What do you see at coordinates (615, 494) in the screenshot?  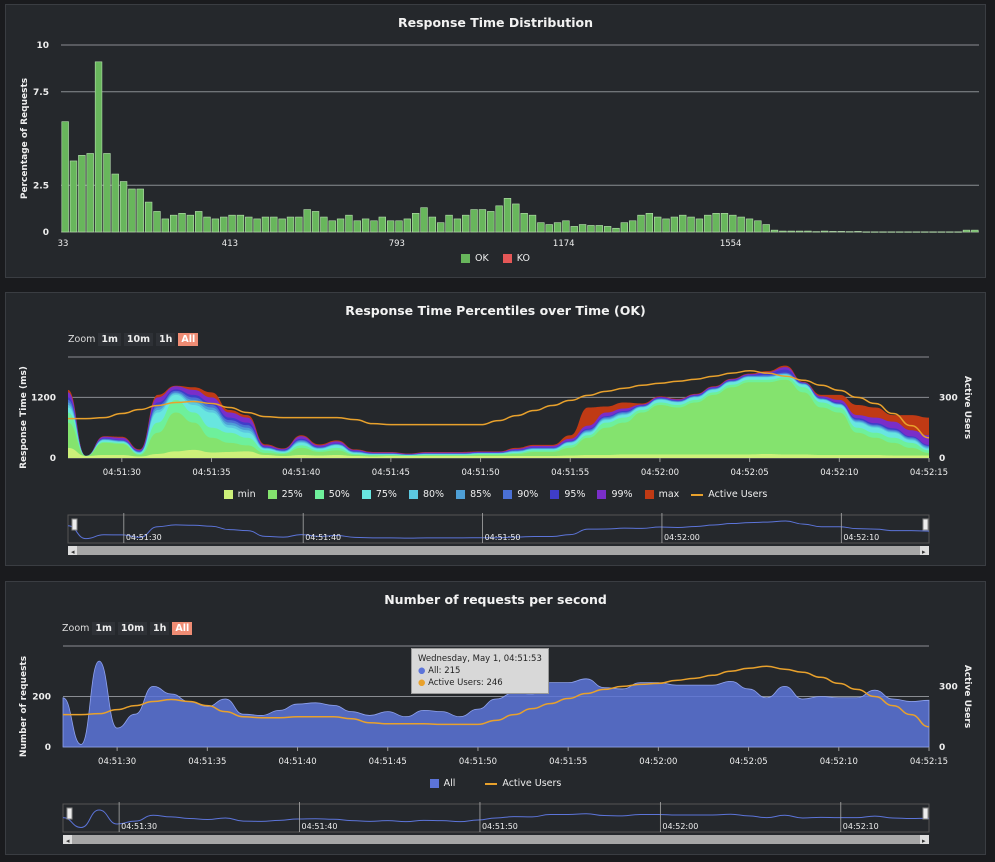 I see `legend-p99: 99%` at bounding box center [615, 494].